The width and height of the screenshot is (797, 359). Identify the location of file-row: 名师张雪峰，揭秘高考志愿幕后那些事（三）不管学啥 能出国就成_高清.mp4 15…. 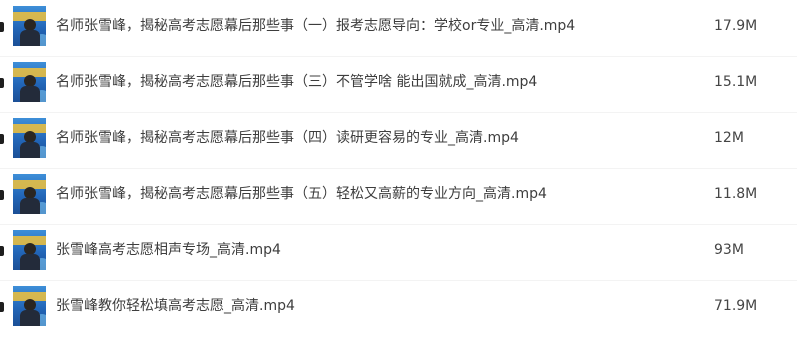
(398, 87).